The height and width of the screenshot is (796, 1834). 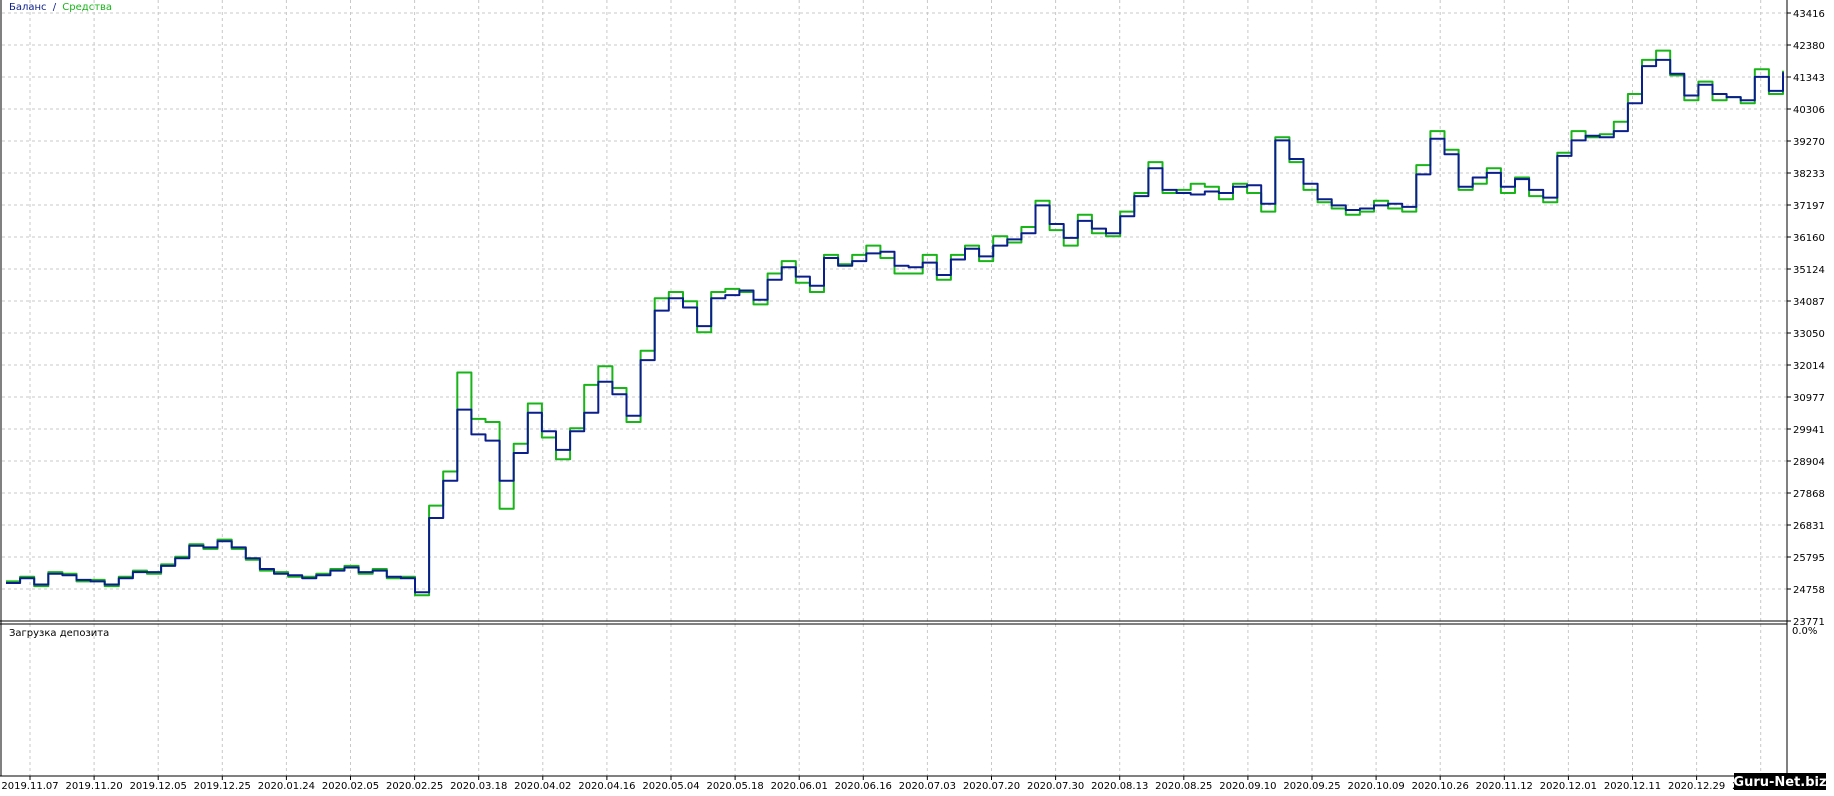 I want to click on x-tick-label: 2020.07.30, so click(x=1055, y=786).